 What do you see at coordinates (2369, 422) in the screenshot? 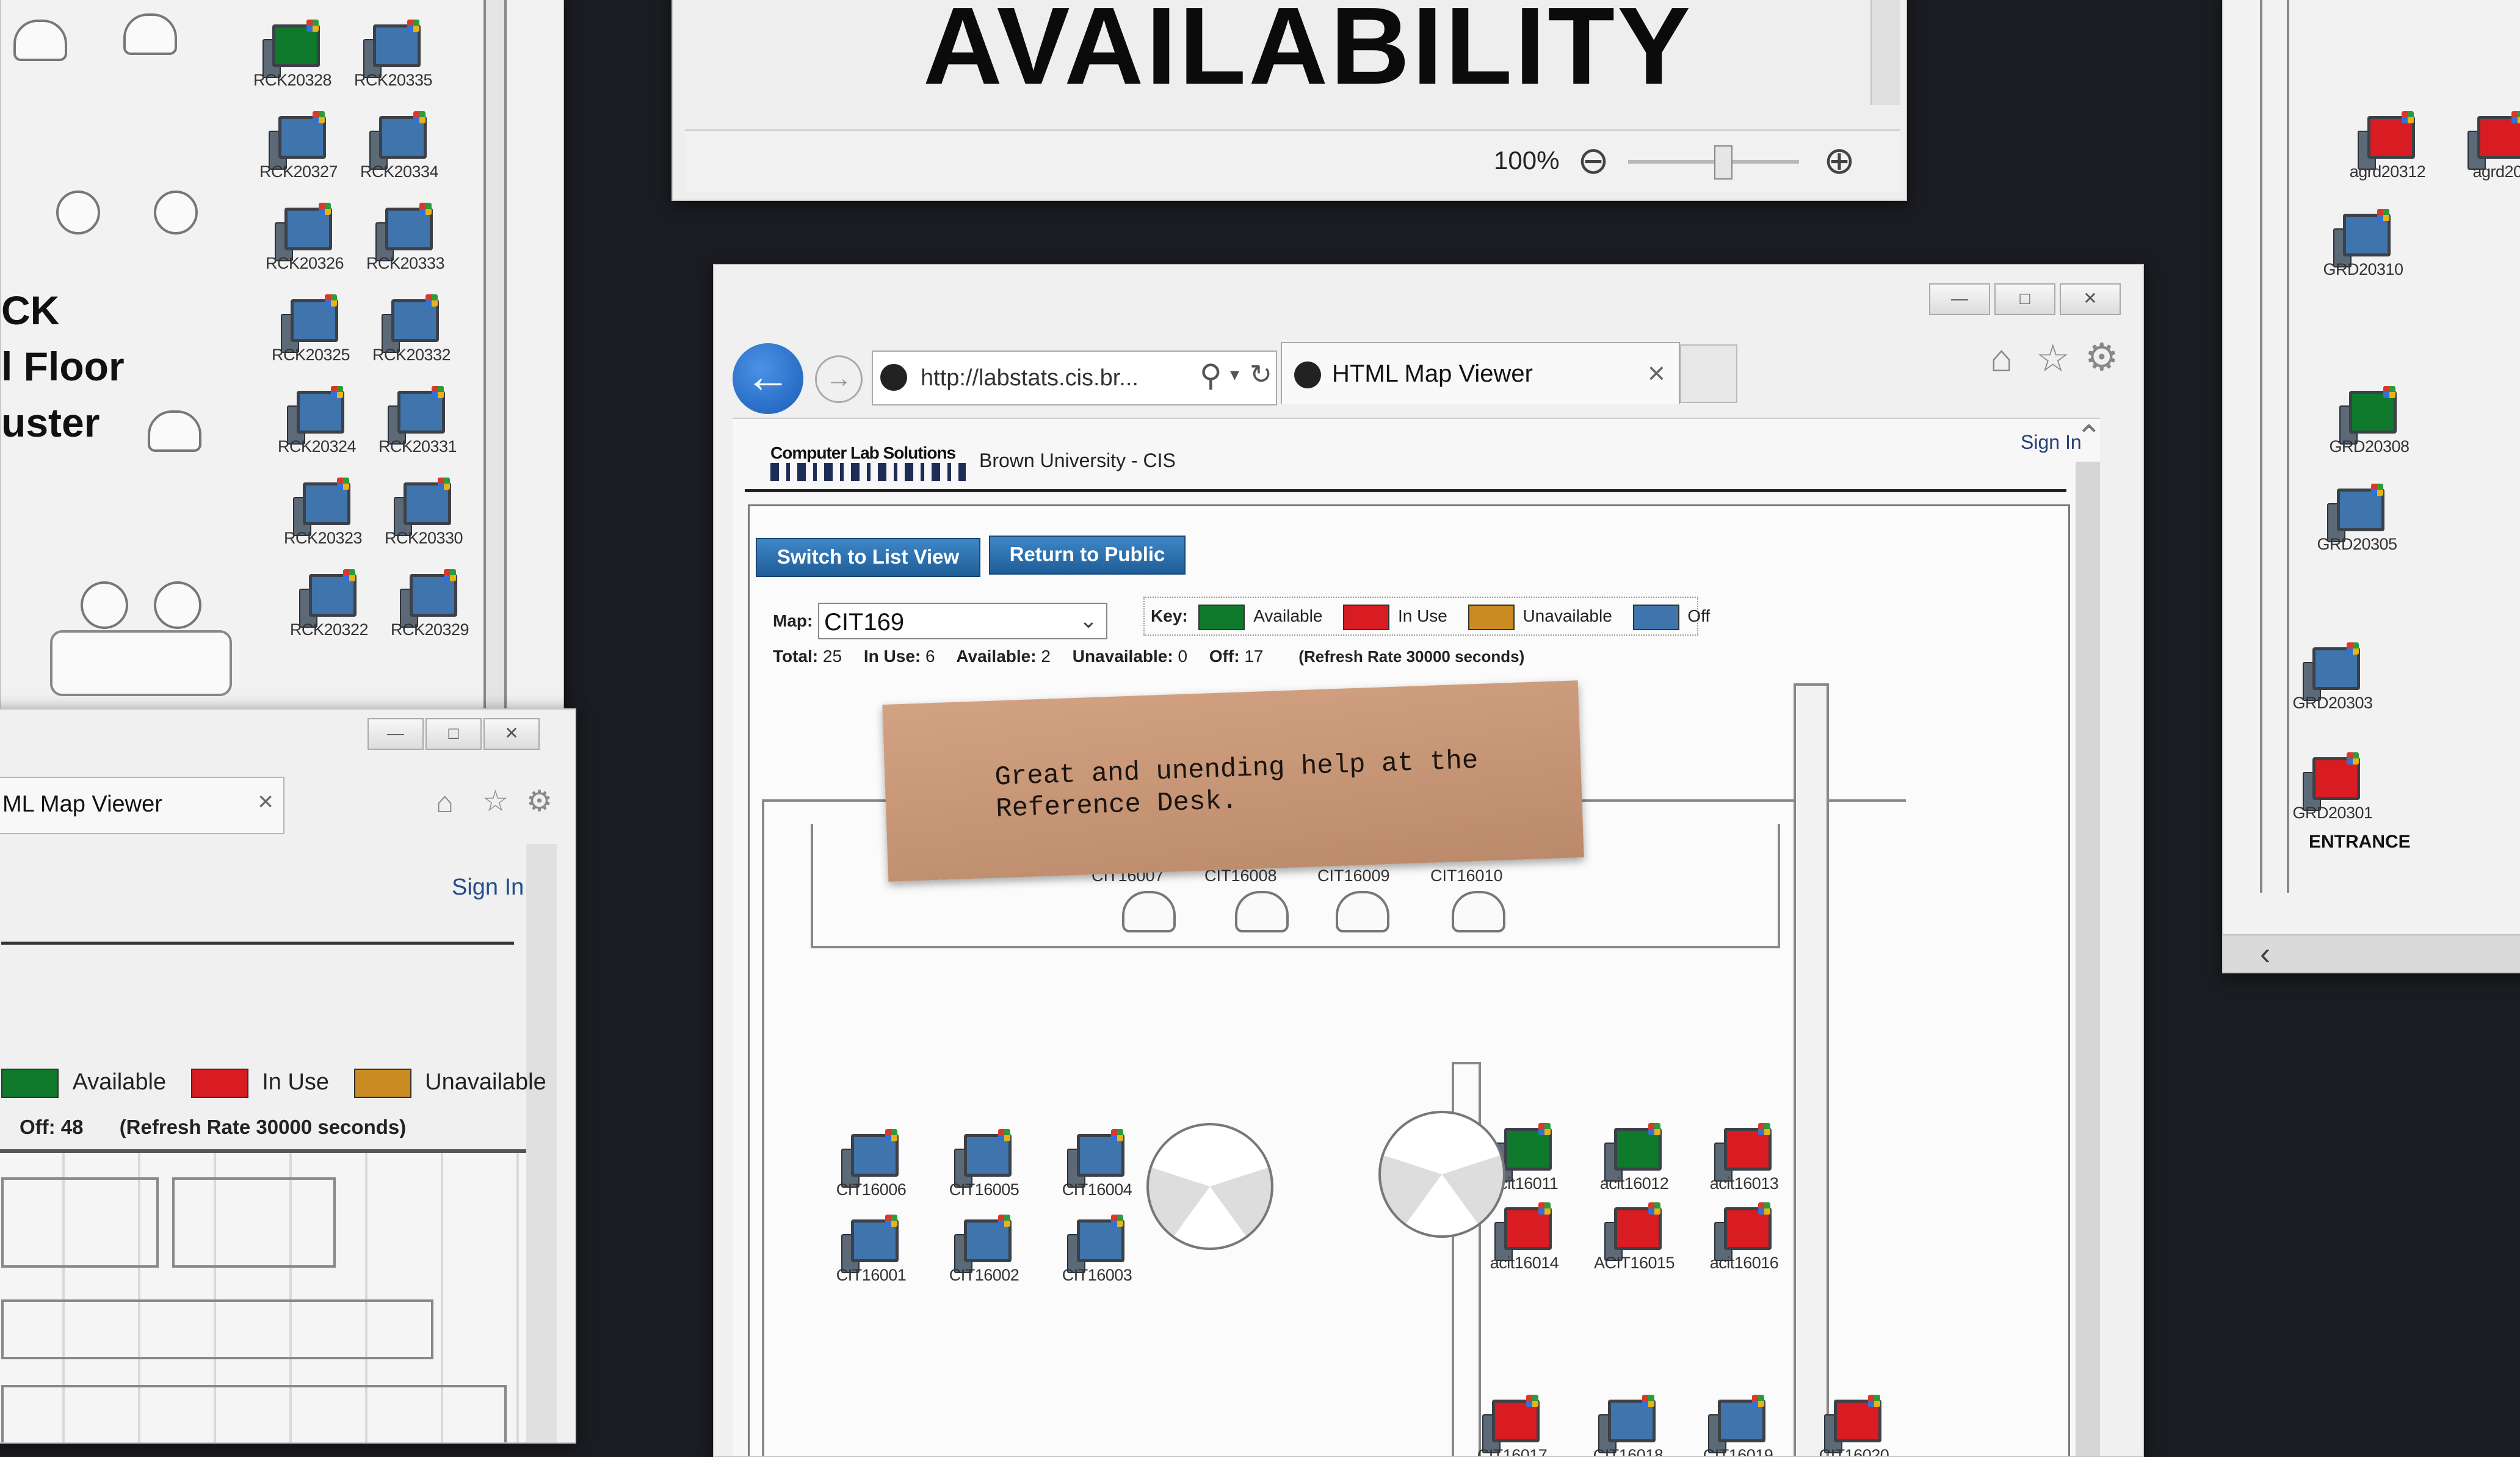
I see `computer-station: GRD20308` at bounding box center [2369, 422].